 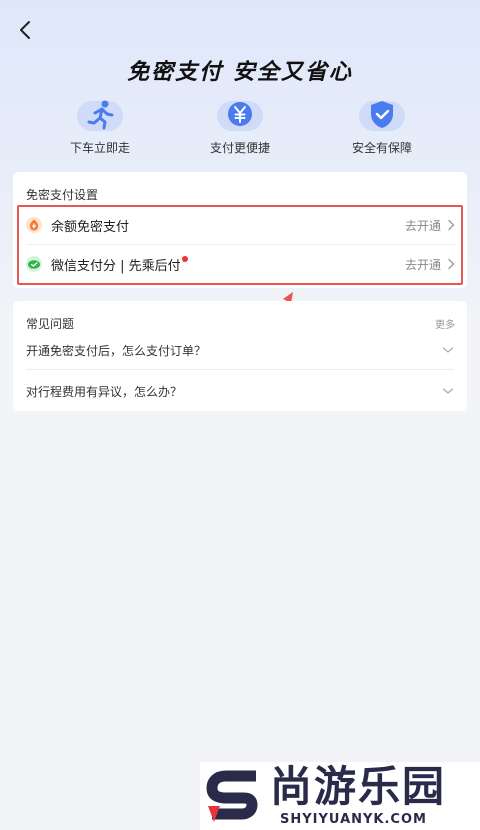 I want to click on watermark-brand: 尚游乐园, so click(x=358, y=786).